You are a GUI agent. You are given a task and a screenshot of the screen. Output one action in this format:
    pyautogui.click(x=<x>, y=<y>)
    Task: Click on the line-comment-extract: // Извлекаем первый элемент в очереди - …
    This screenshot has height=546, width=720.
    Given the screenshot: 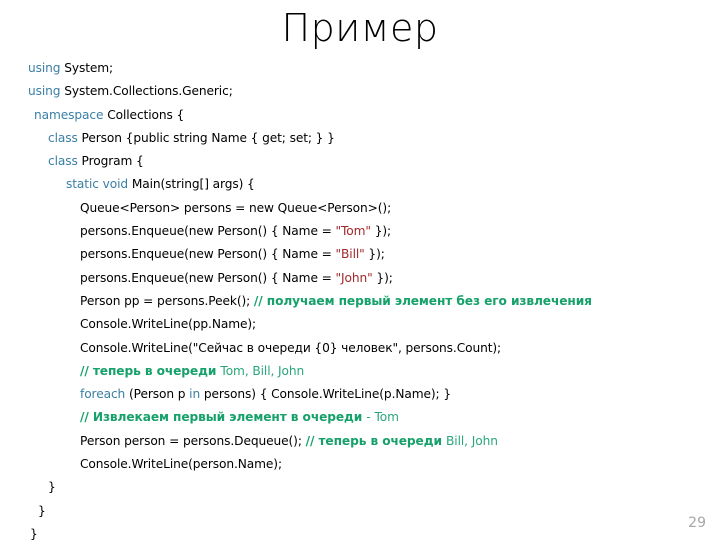 What is the action you would take?
    pyautogui.click(x=360, y=417)
    